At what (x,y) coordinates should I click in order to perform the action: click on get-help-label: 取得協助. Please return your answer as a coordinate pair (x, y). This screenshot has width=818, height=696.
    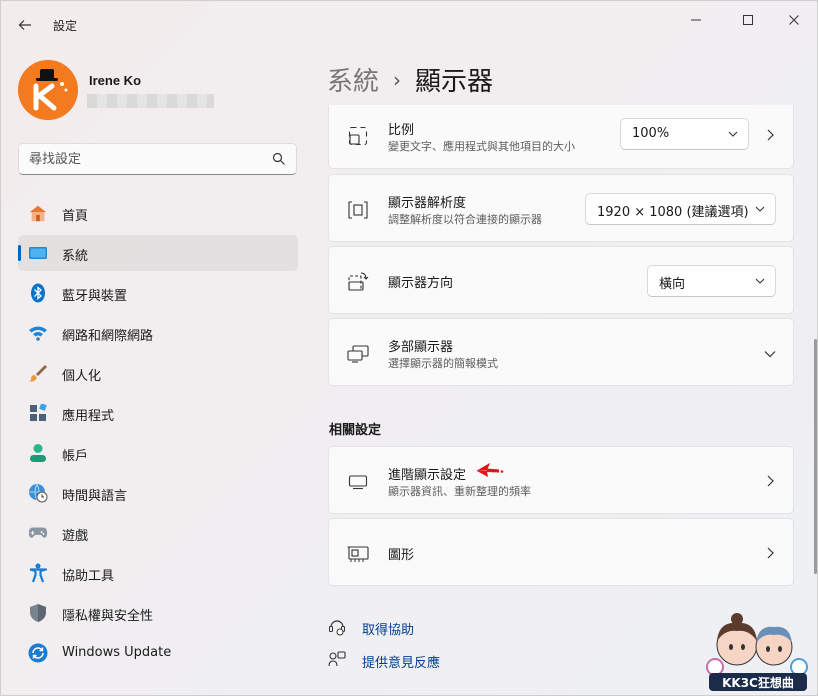
    Looking at the image, I should click on (388, 628).